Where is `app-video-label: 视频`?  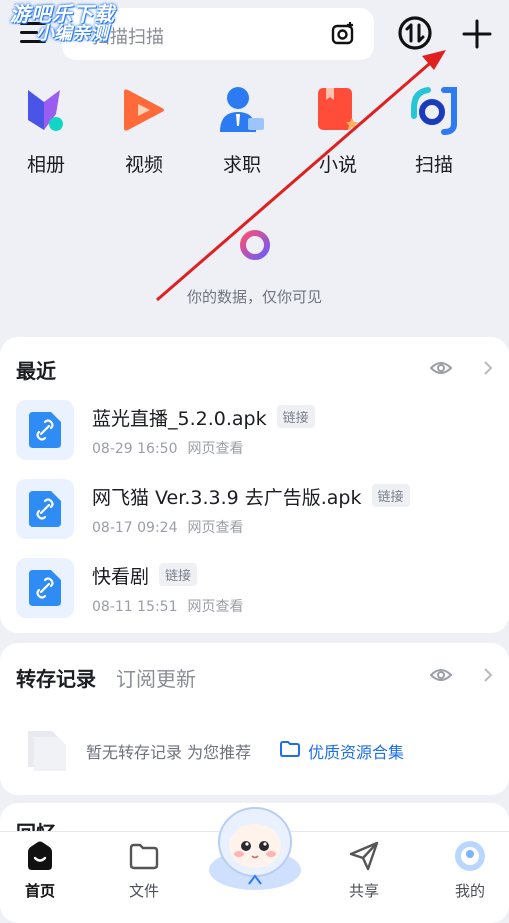
app-video-label: 视频 is located at coordinates (143, 165).